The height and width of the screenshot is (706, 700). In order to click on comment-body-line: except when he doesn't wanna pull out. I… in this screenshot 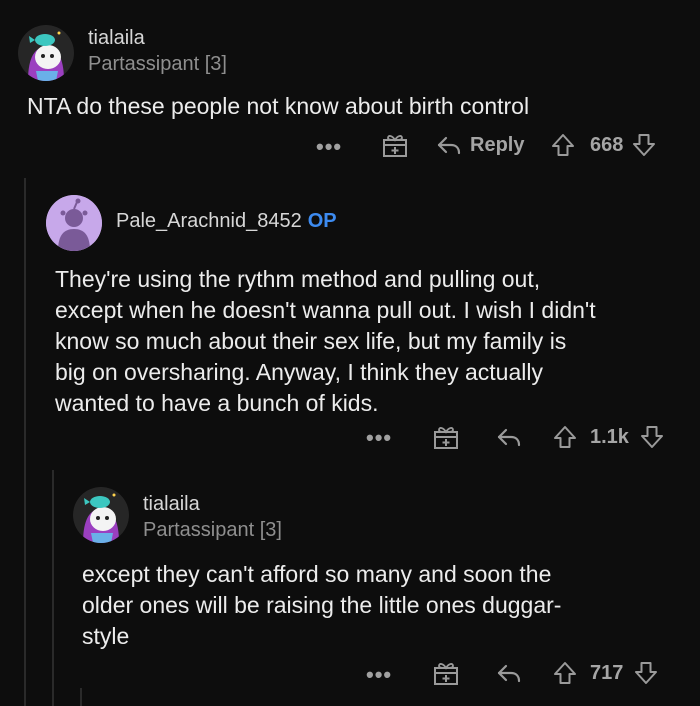, I will do `click(325, 310)`.